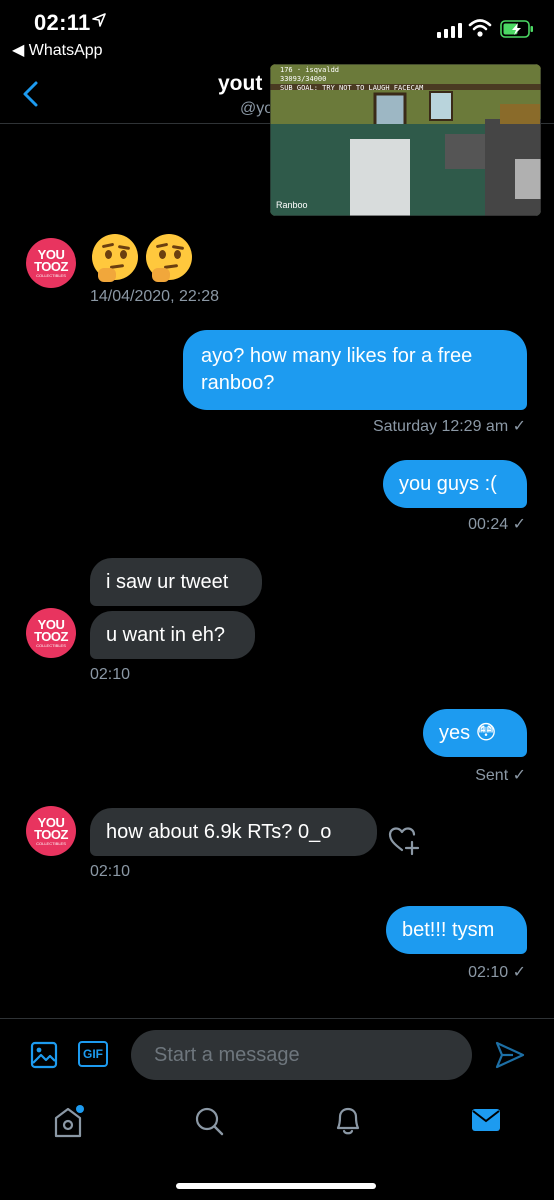 This screenshot has height=1200, width=554. I want to click on gif-icon: GIF, so click(93, 1054).